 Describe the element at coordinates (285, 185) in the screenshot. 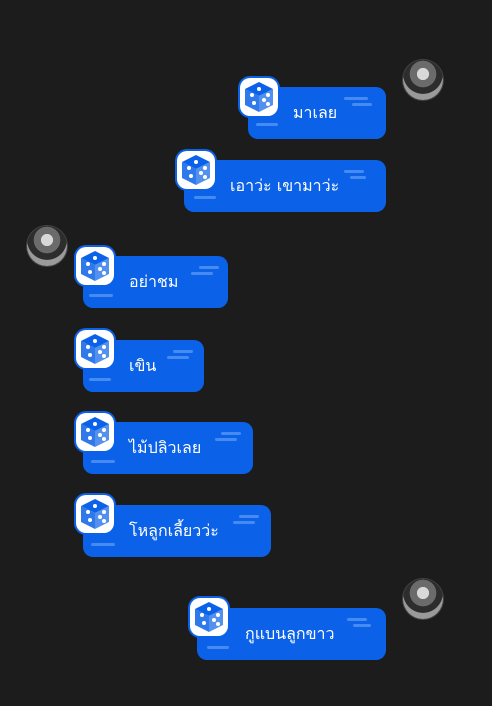

I see `message-text: เอาว่ะ เขามาว่ะ` at that location.